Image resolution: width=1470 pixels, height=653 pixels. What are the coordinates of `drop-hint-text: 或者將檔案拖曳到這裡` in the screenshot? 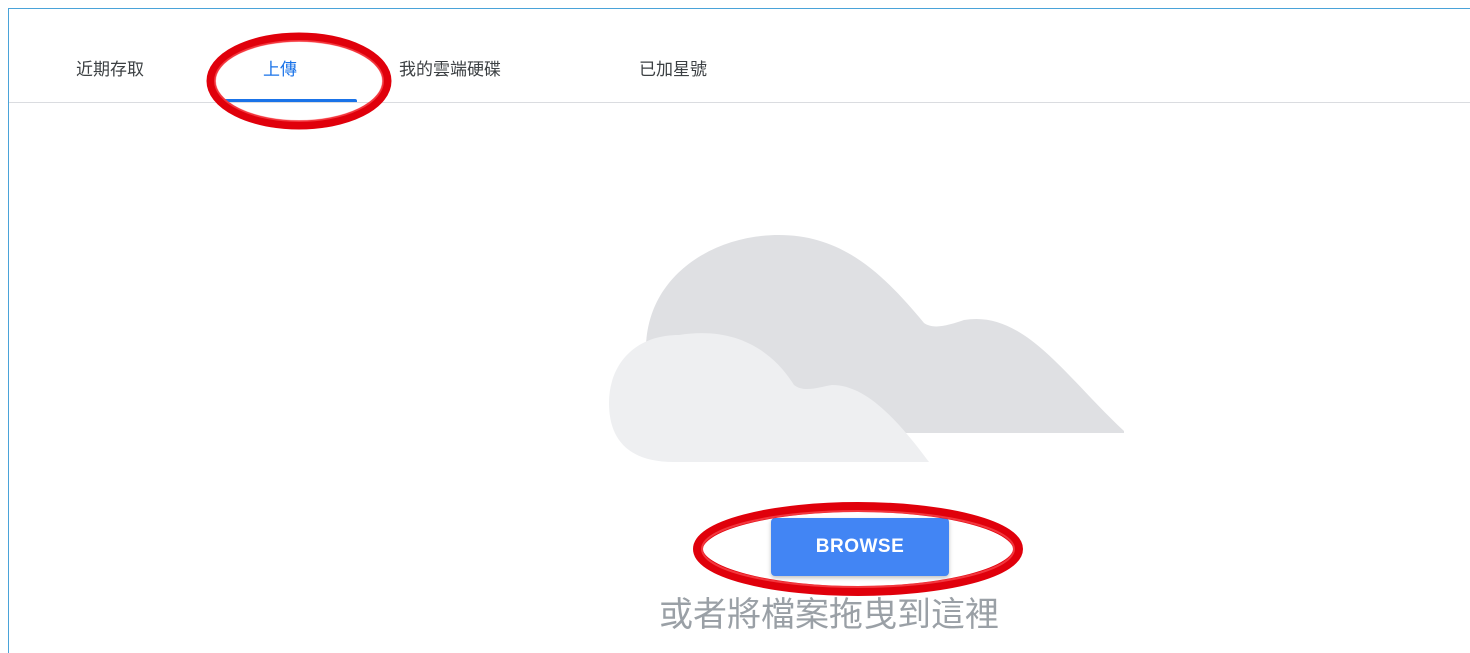 It's located at (829, 615).